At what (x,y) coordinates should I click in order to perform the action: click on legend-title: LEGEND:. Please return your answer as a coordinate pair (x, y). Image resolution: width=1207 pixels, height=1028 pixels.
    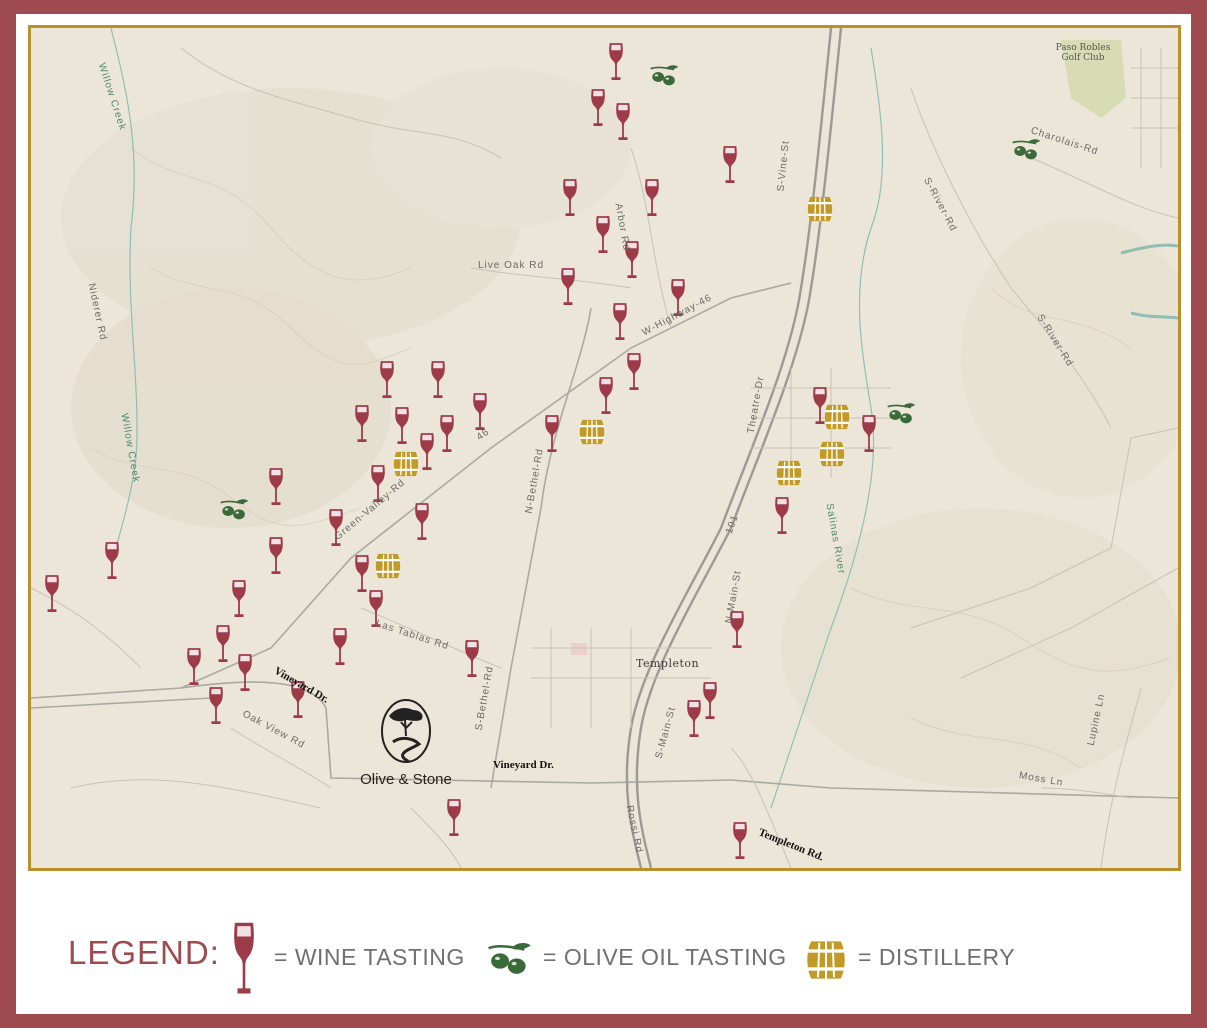
    Looking at the image, I should click on (144, 952).